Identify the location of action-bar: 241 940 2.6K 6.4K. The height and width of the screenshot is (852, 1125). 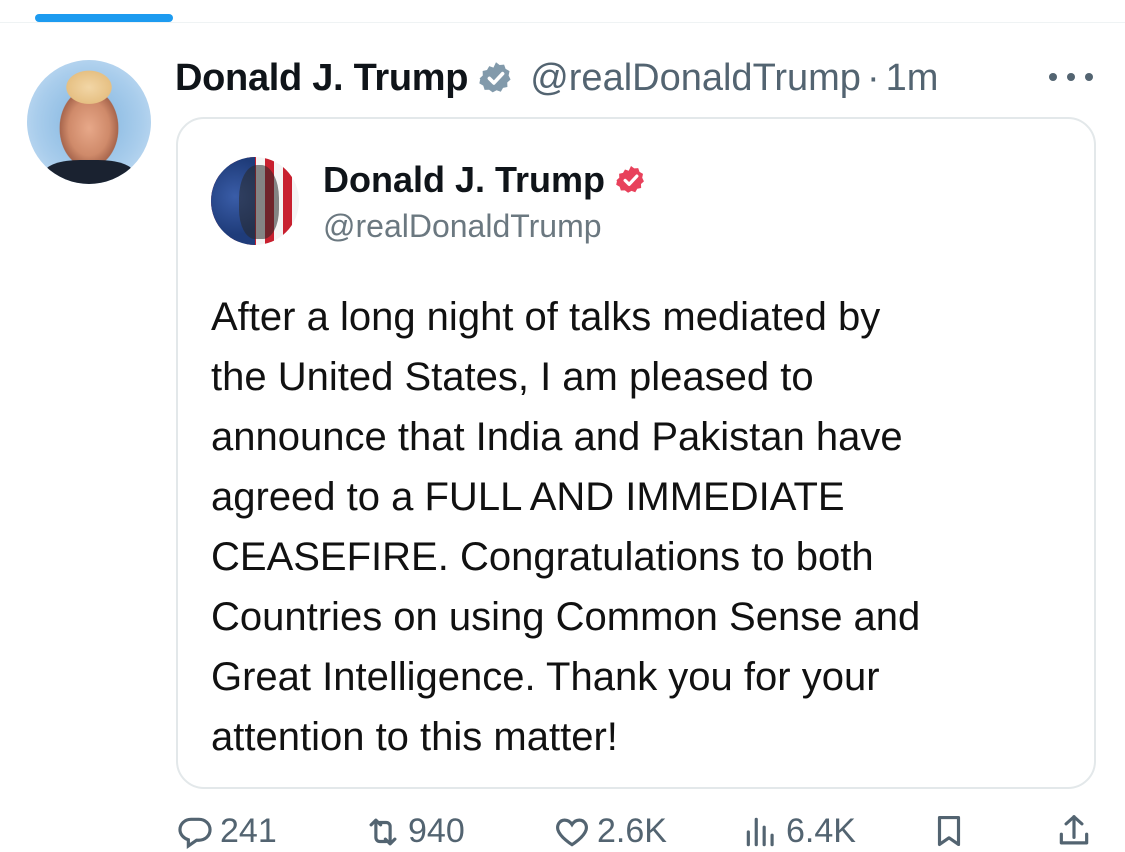
(562, 832).